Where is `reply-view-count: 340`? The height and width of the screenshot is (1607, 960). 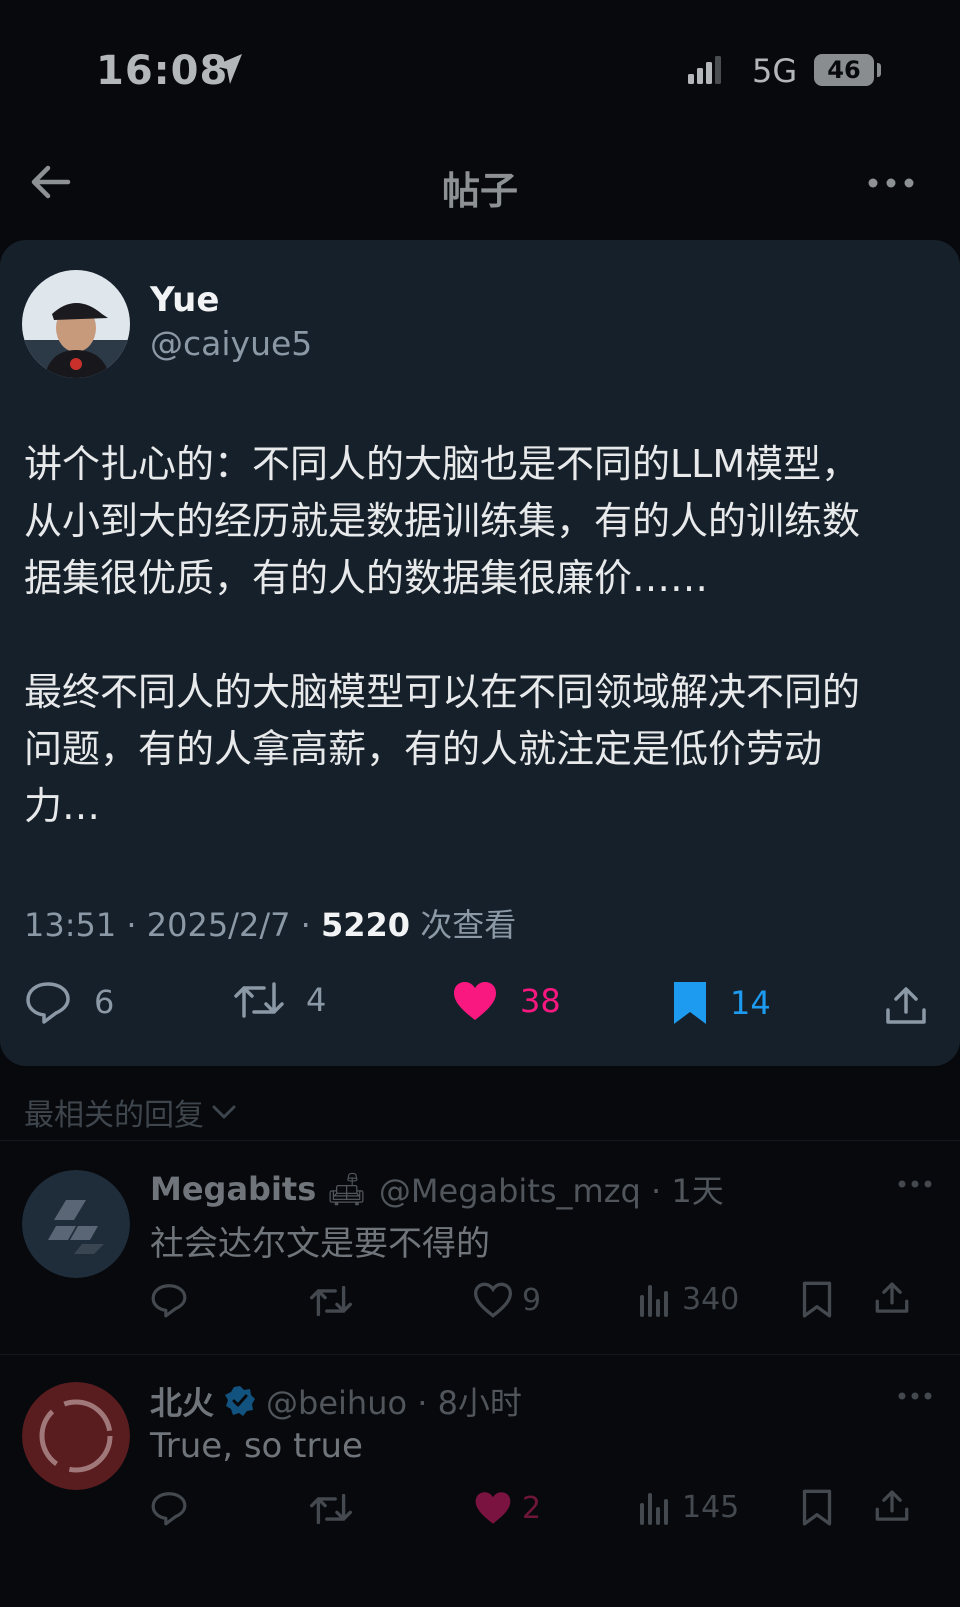
reply-view-count: 340 is located at coordinates (711, 1299).